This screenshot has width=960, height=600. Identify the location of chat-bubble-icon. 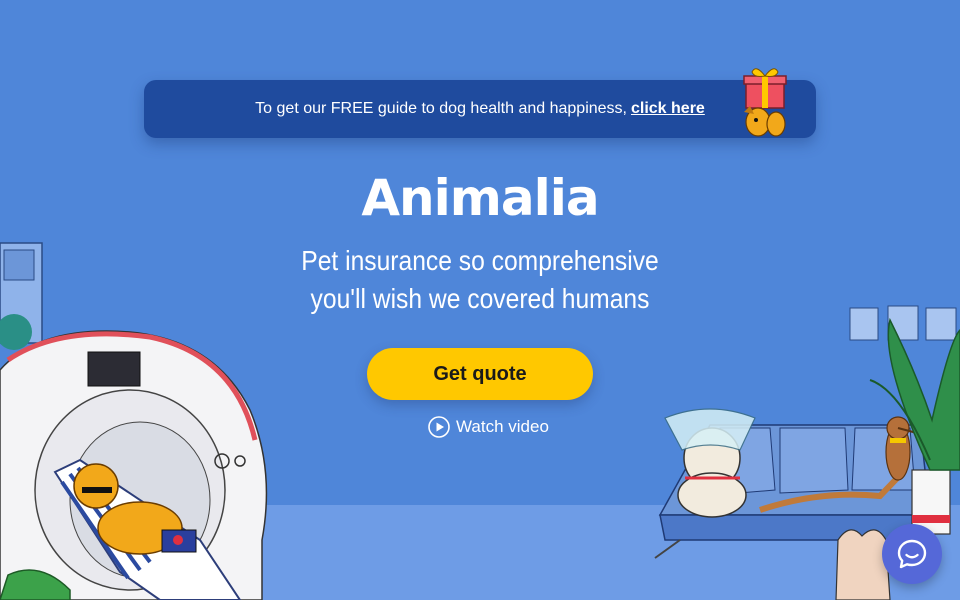
(912, 554).